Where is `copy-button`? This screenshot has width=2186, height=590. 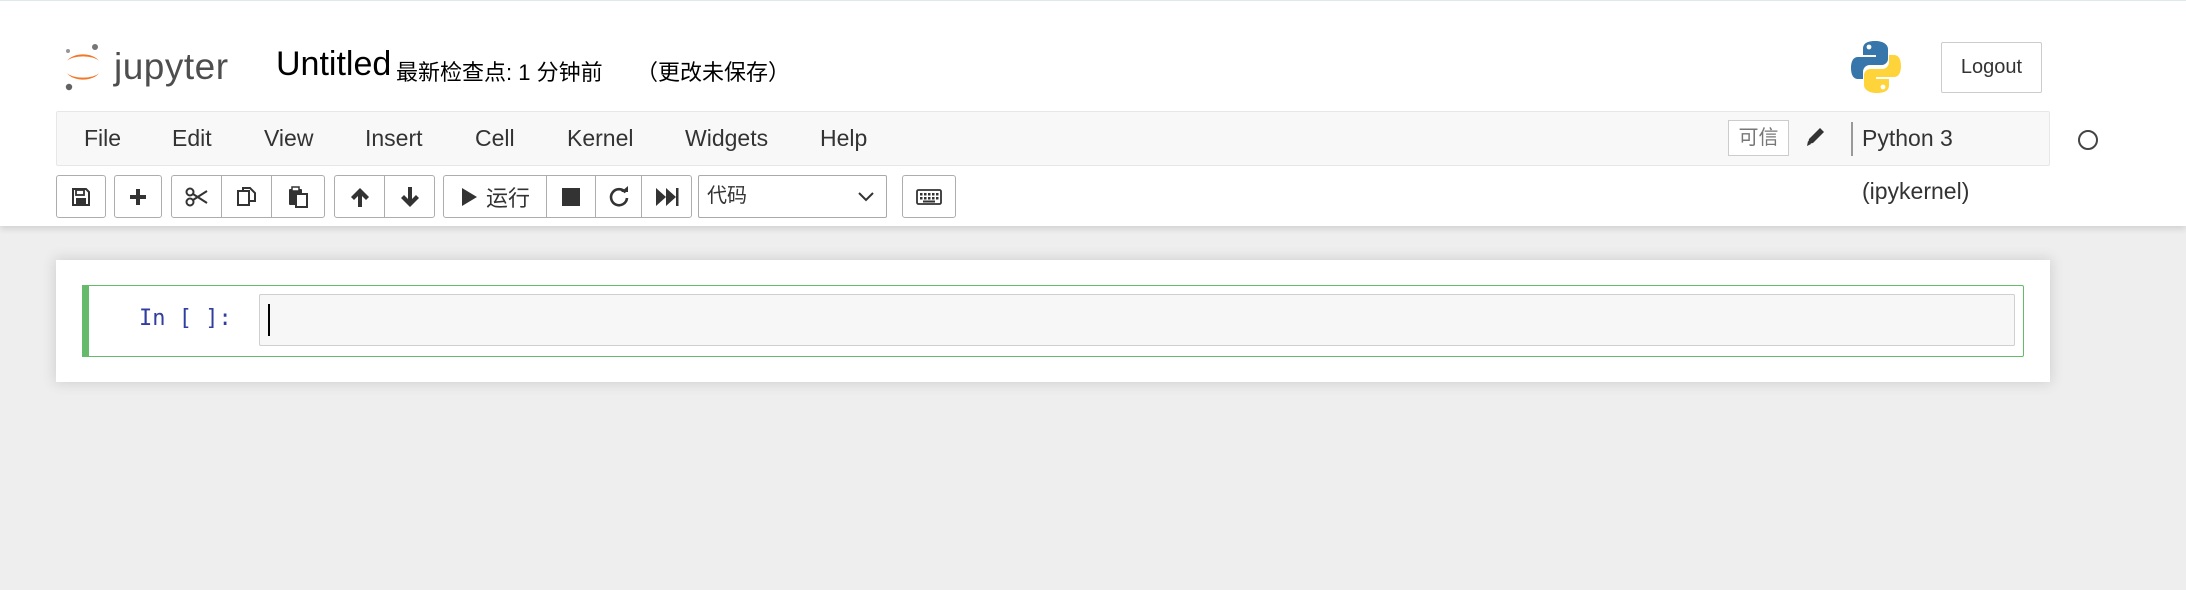 copy-button is located at coordinates (246, 196).